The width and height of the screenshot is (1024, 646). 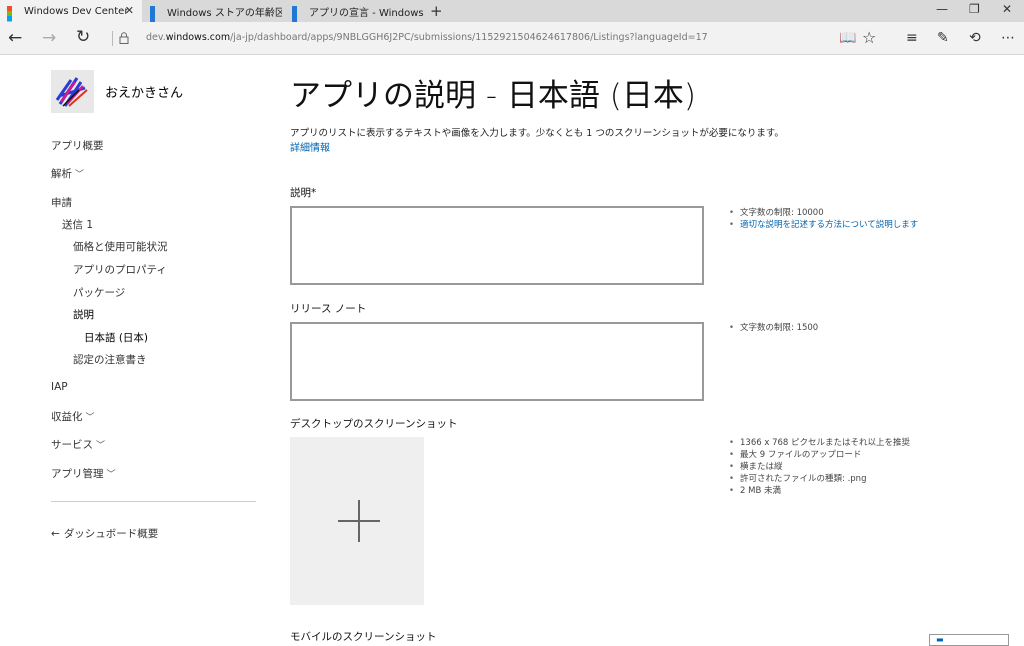 I want to click on toolbar-separator, so click(x=112, y=38).